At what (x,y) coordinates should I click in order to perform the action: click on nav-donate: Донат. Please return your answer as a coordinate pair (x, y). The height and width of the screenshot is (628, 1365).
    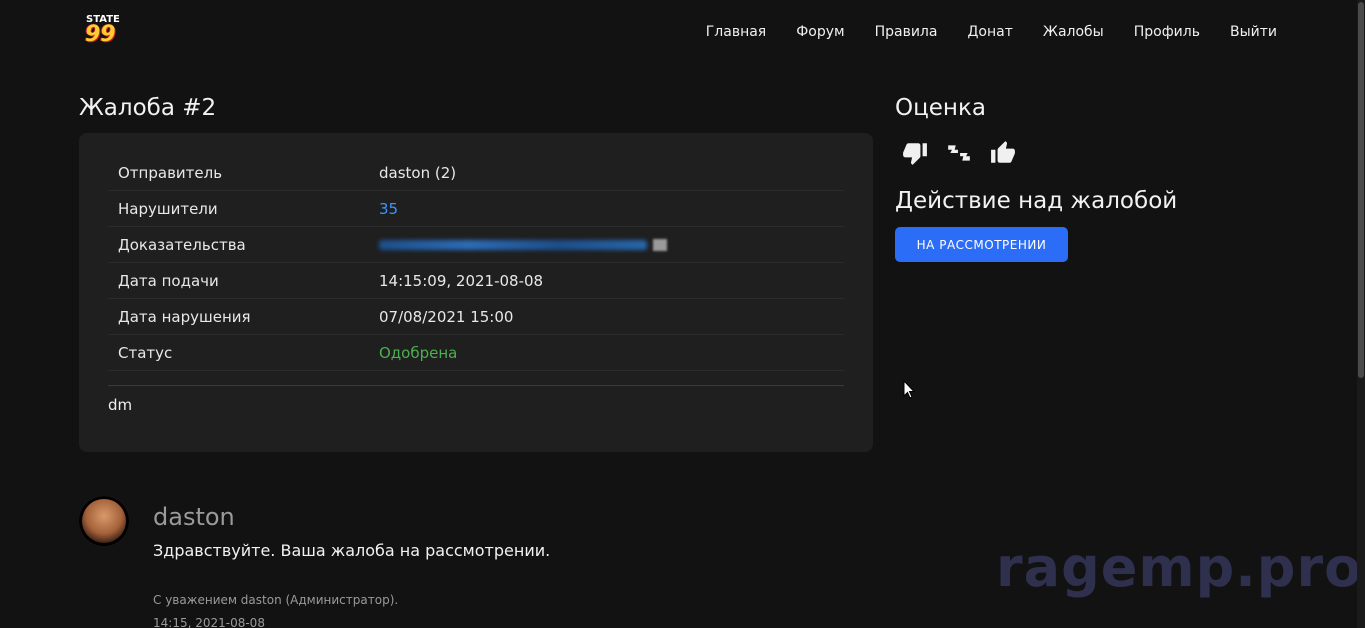
    Looking at the image, I should click on (989, 32).